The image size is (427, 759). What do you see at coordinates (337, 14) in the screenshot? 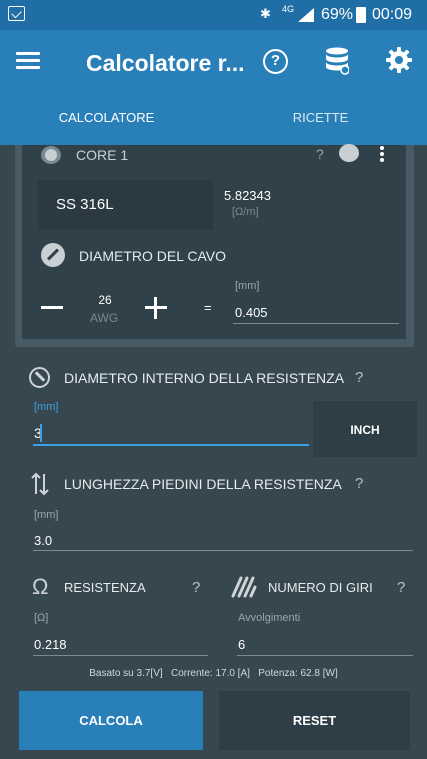
I see `battery-percentage: 69%` at bounding box center [337, 14].